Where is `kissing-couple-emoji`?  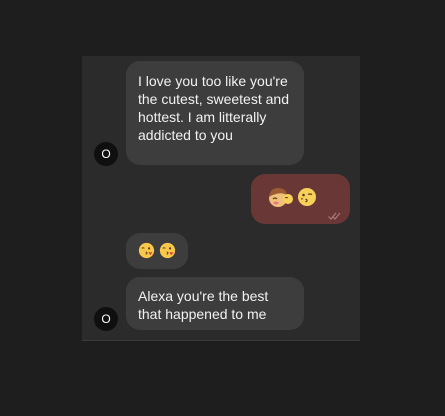 kissing-couple-emoji is located at coordinates (281, 197).